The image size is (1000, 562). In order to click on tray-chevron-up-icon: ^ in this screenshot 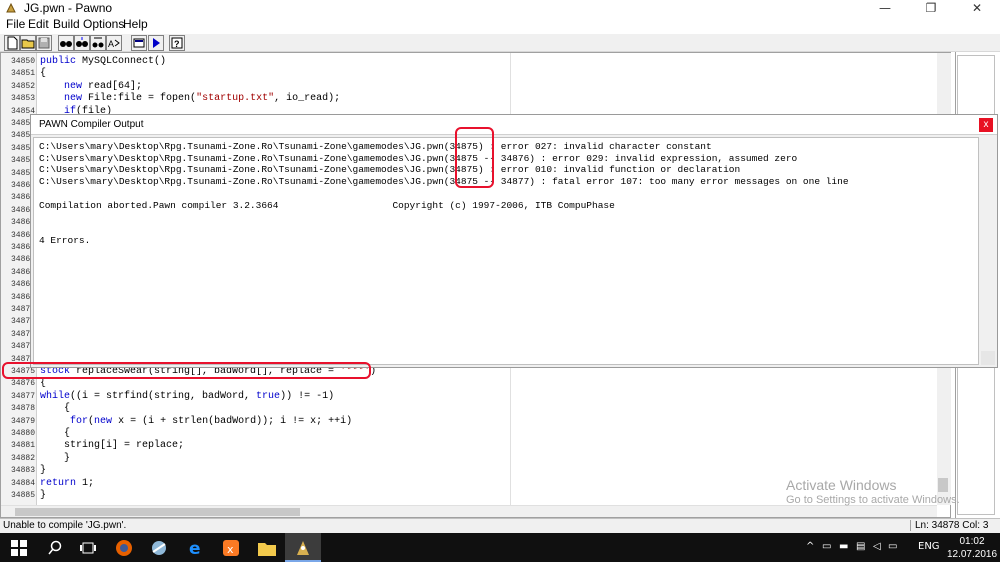, I will do `click(810, 546)`.